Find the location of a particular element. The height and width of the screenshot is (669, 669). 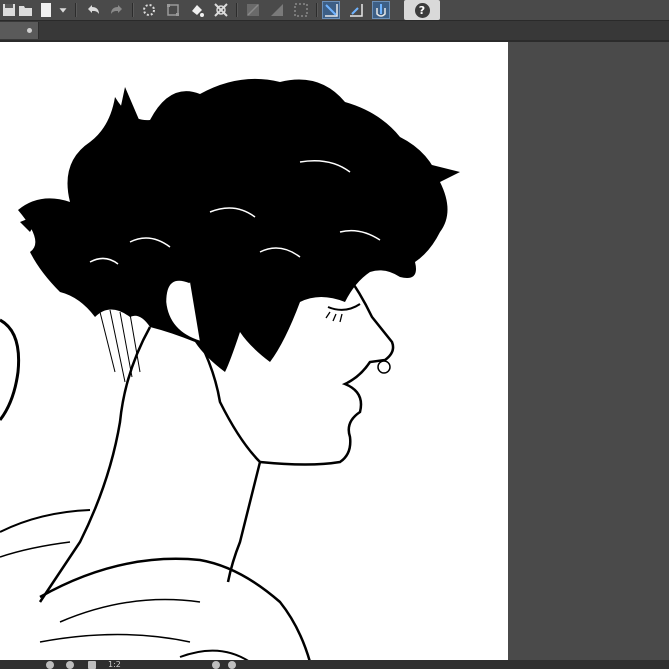

help-icon: ? is located at coordinates (422, 10).